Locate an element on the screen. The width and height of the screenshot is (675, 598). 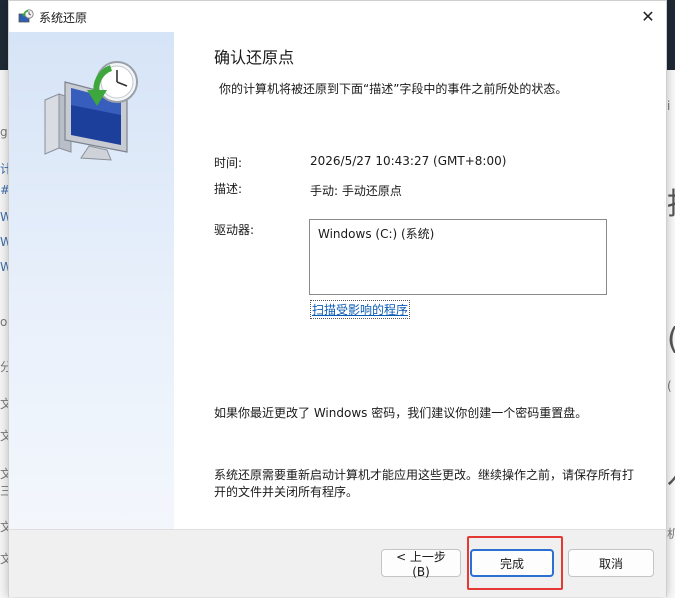
description-label: 描述: is located at coordinates (228, 189).